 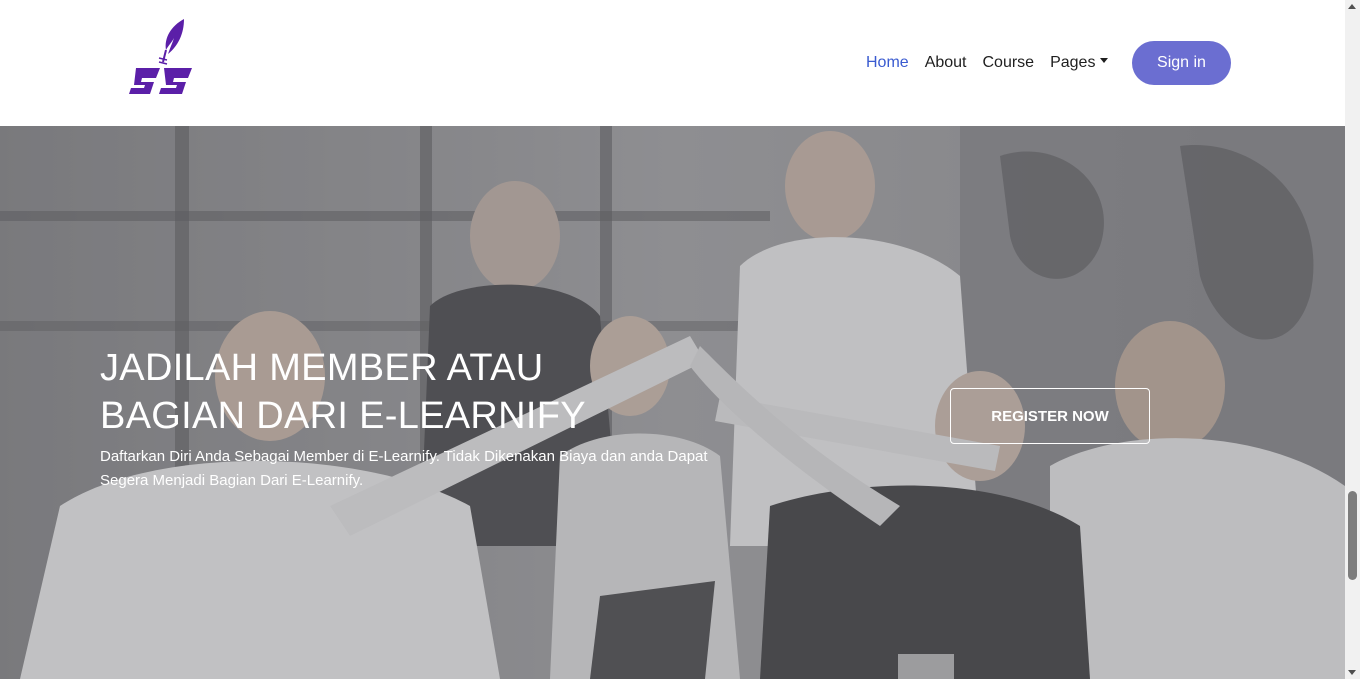 I want to click on hero-title-line-2: BAGIAN DARI E-LEARNIFY, so click(x=343, y=416).